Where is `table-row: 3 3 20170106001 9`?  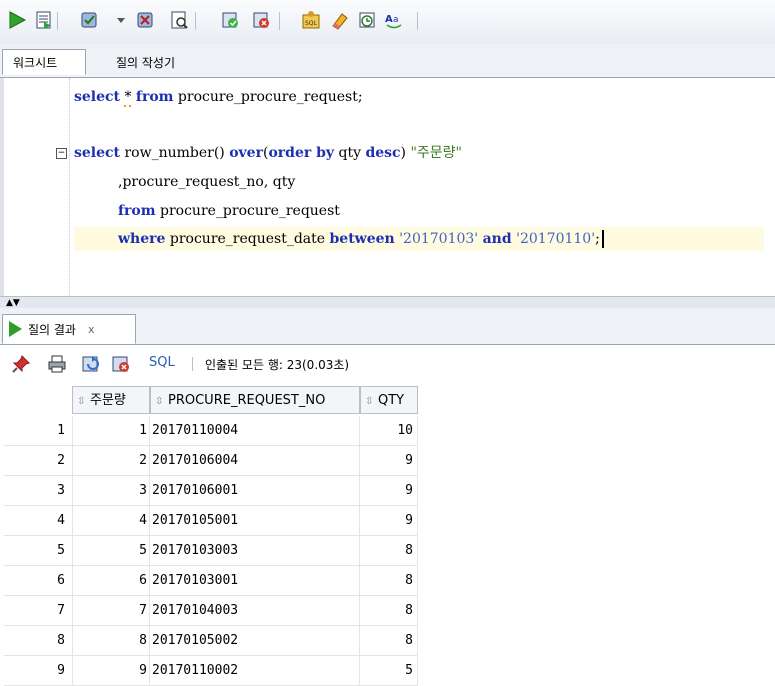
table-row: 3 3 20170106001 9 is located at coordinates (213, 491).